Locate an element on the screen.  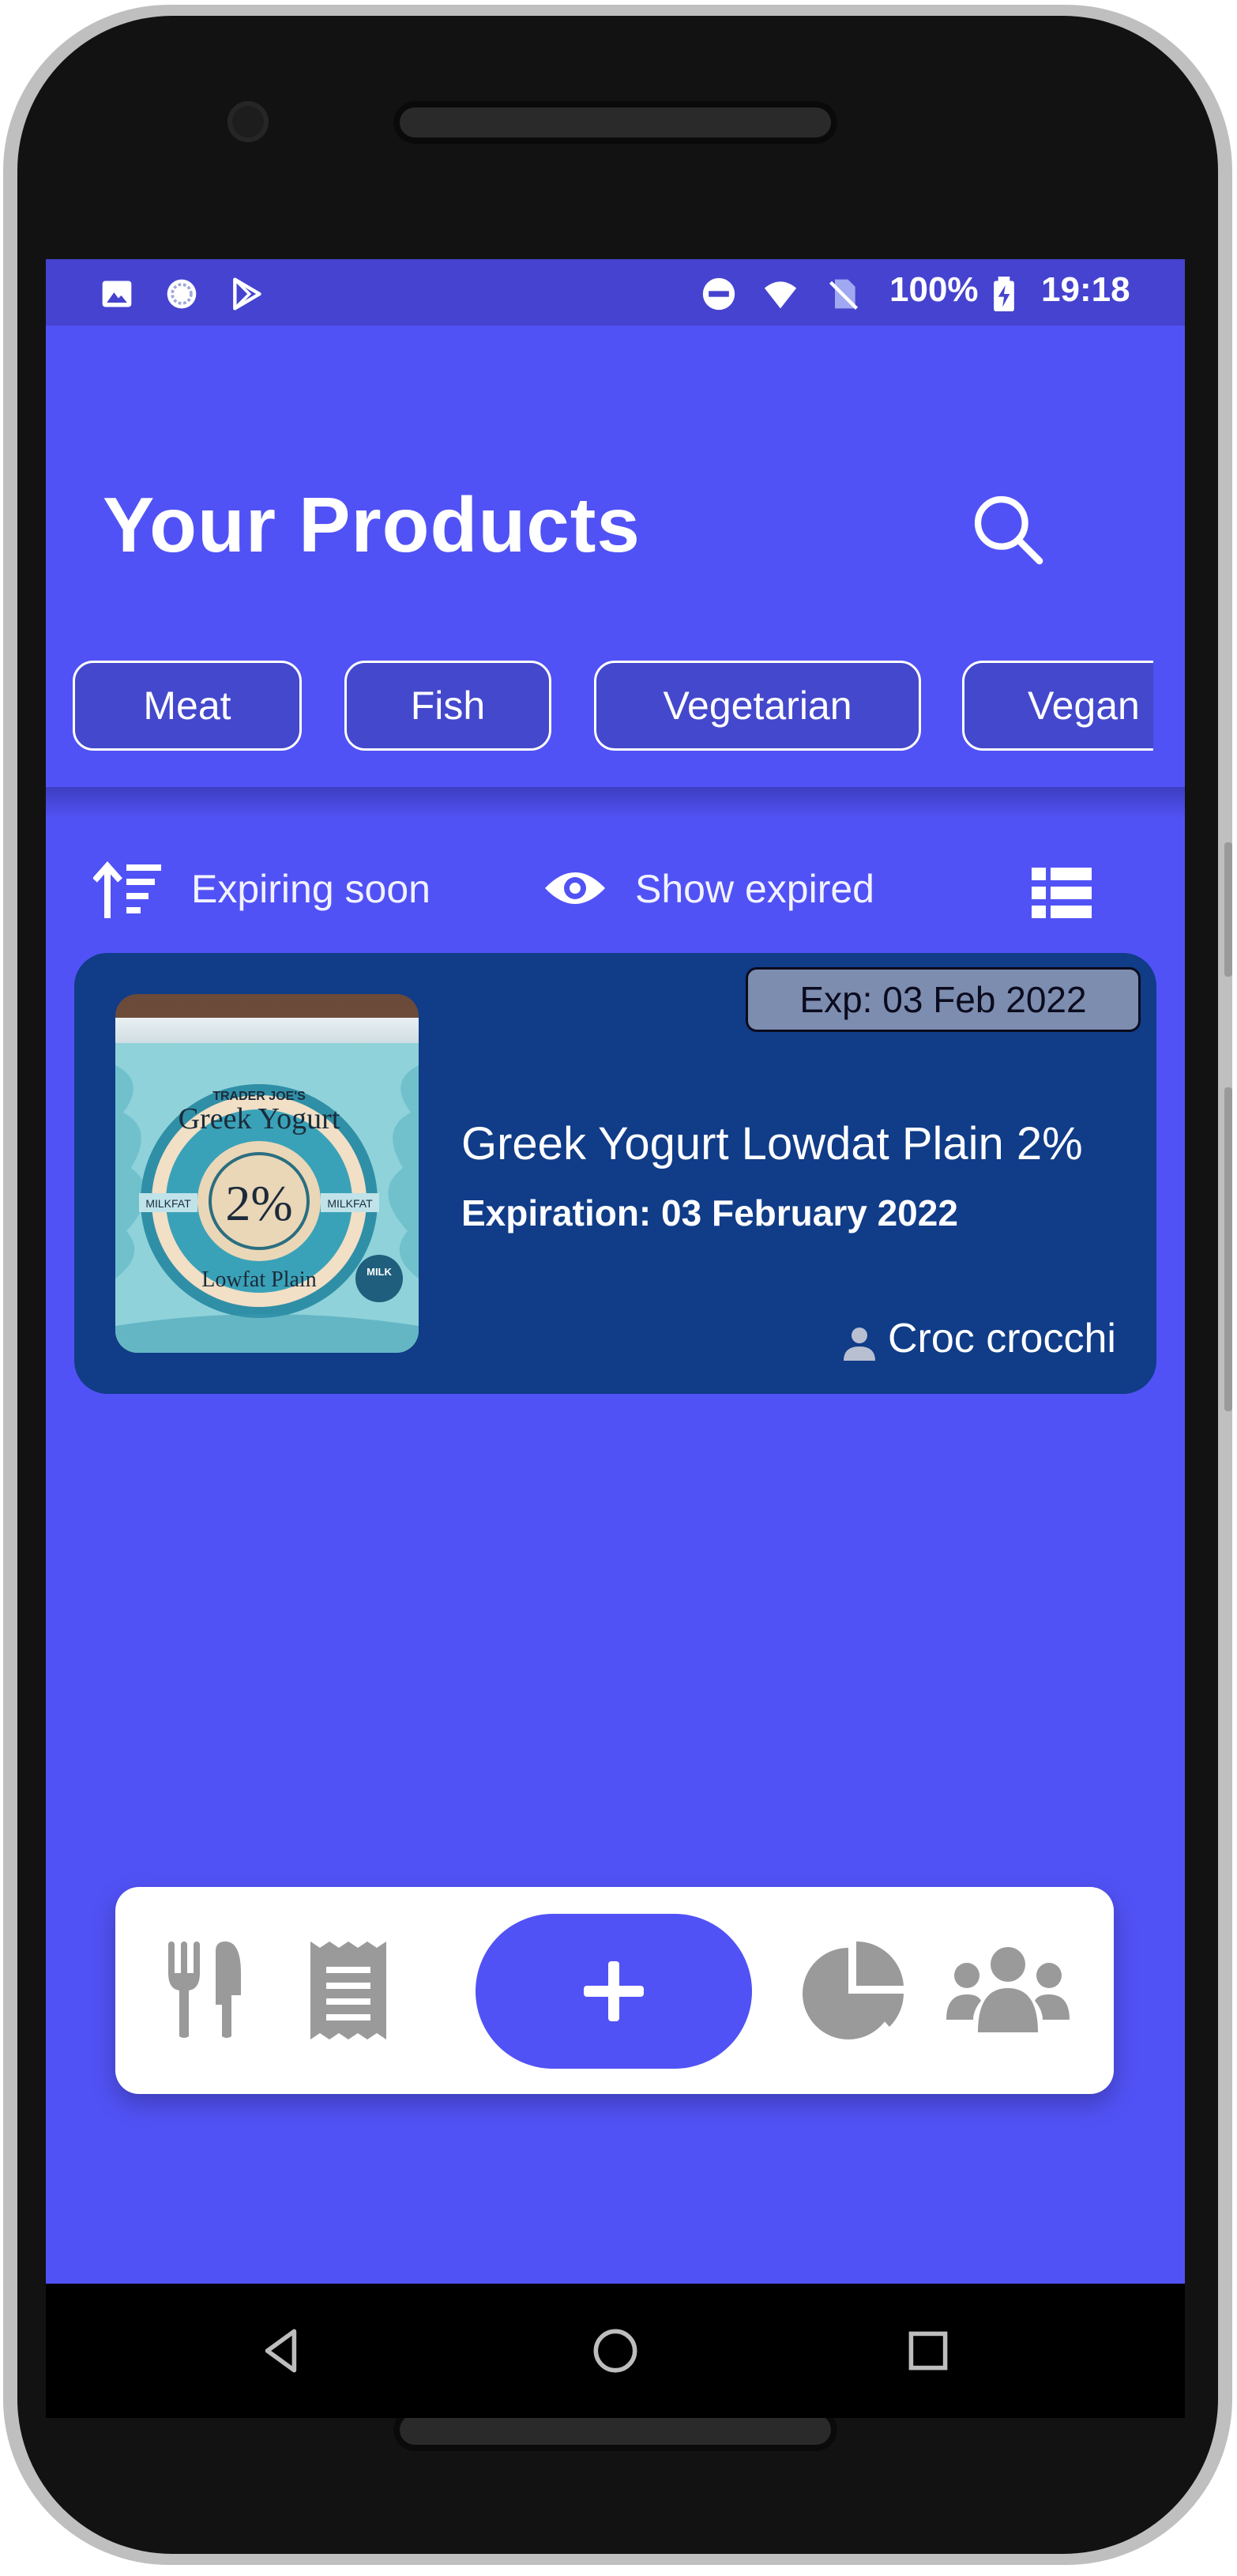
label-seal: MILK is located at coordinates (379, 1272).